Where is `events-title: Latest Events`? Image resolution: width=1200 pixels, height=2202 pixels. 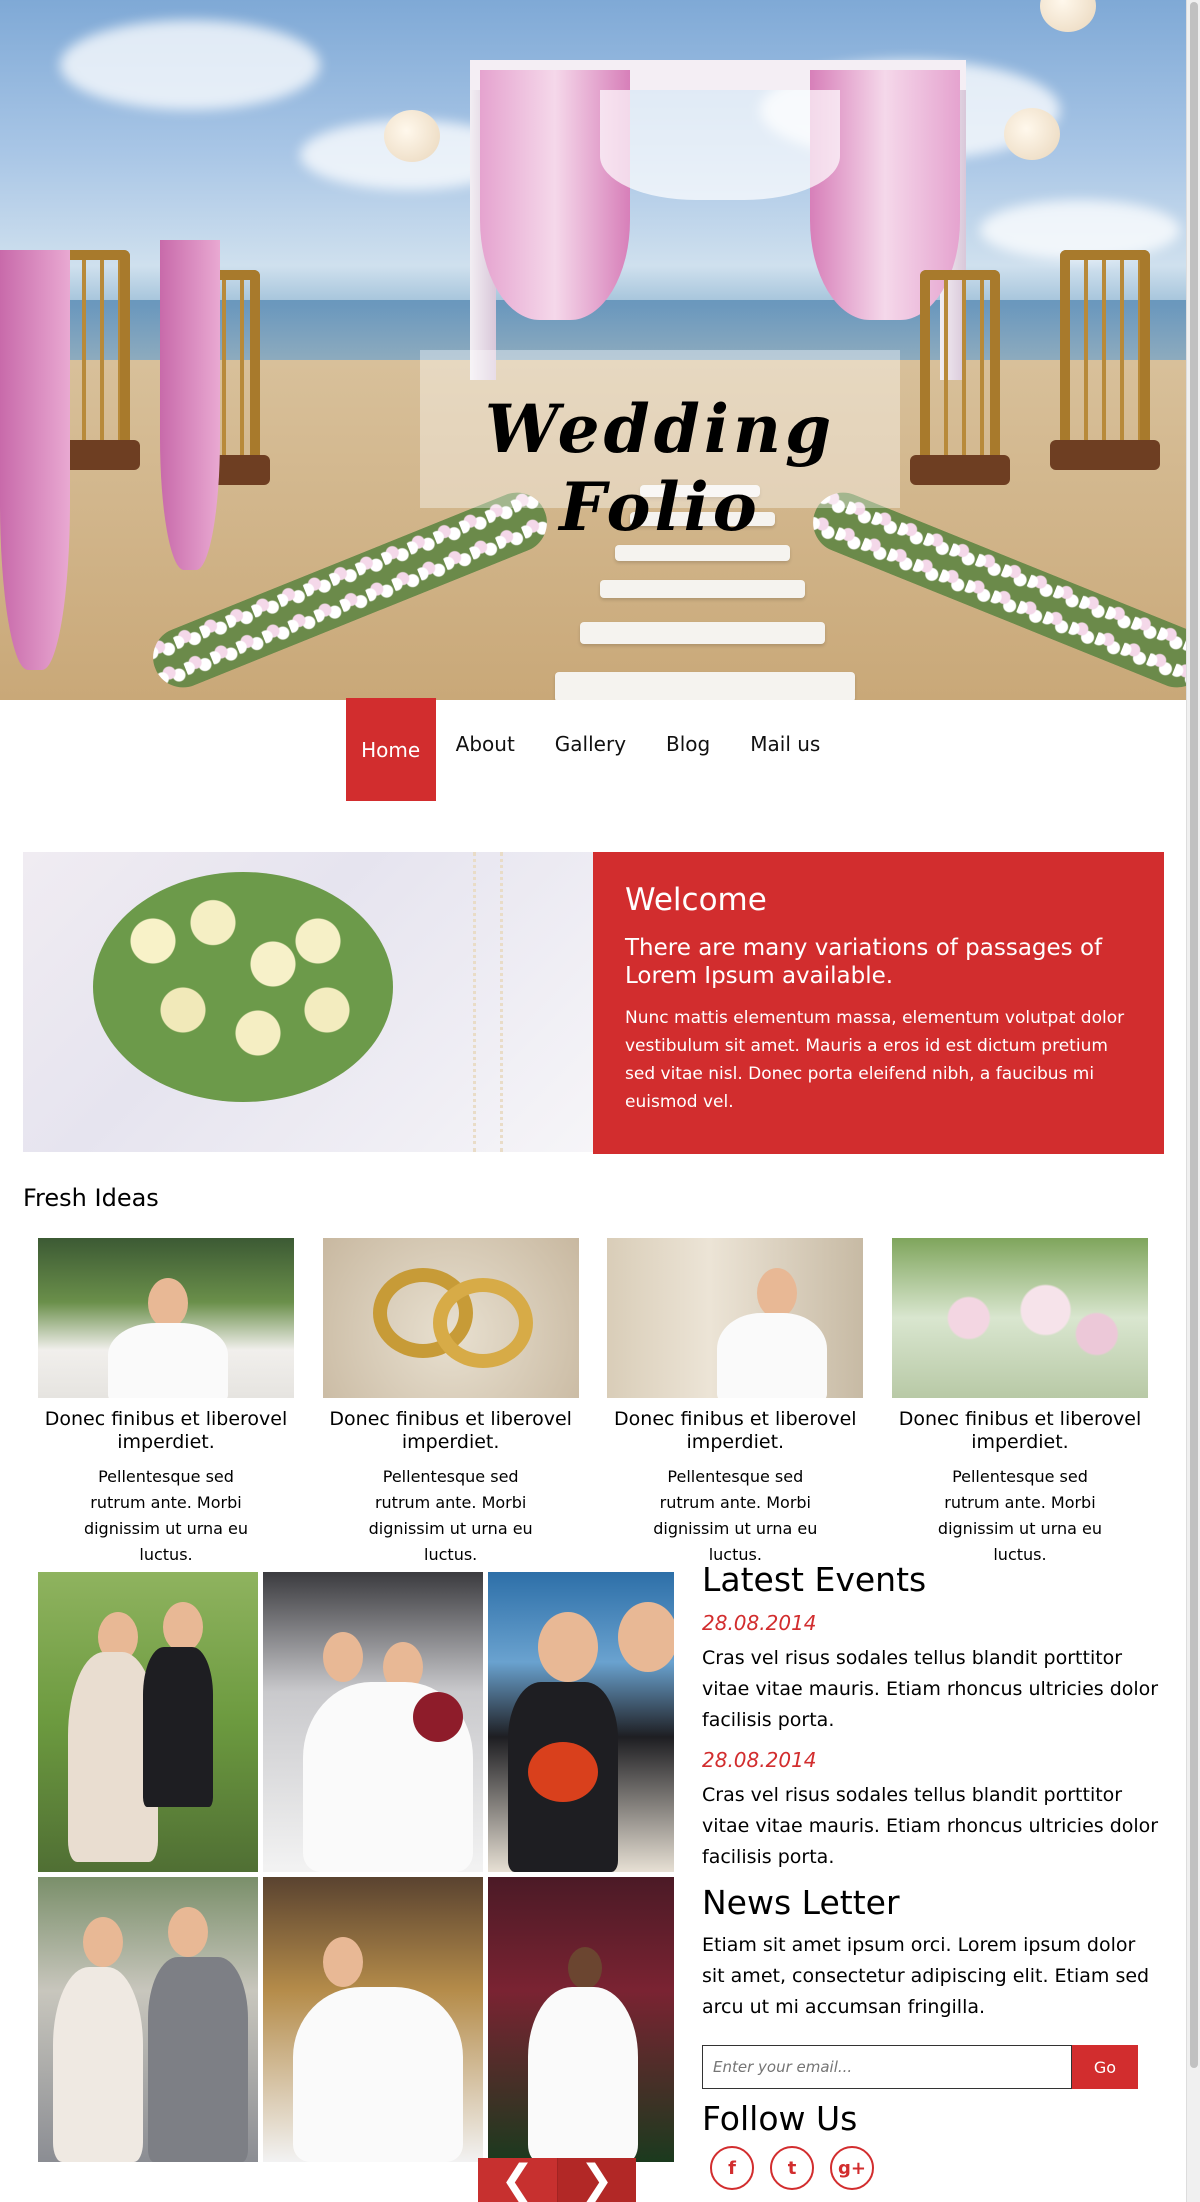 events-title: Latest Events is located at coordinates (814, 1579).